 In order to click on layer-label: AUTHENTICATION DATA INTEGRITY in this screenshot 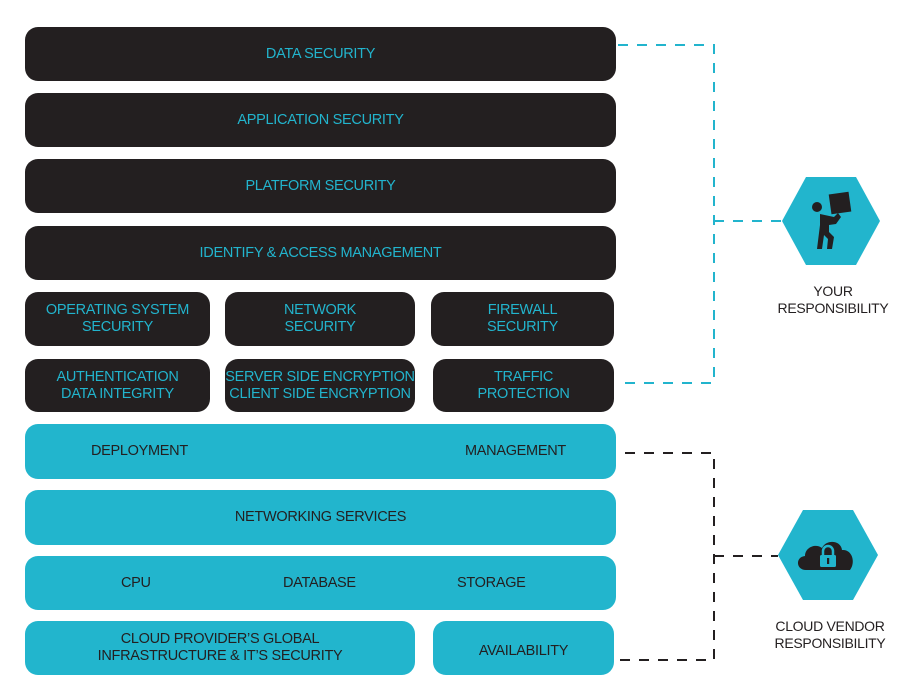, I will do `click(117, 386)`.